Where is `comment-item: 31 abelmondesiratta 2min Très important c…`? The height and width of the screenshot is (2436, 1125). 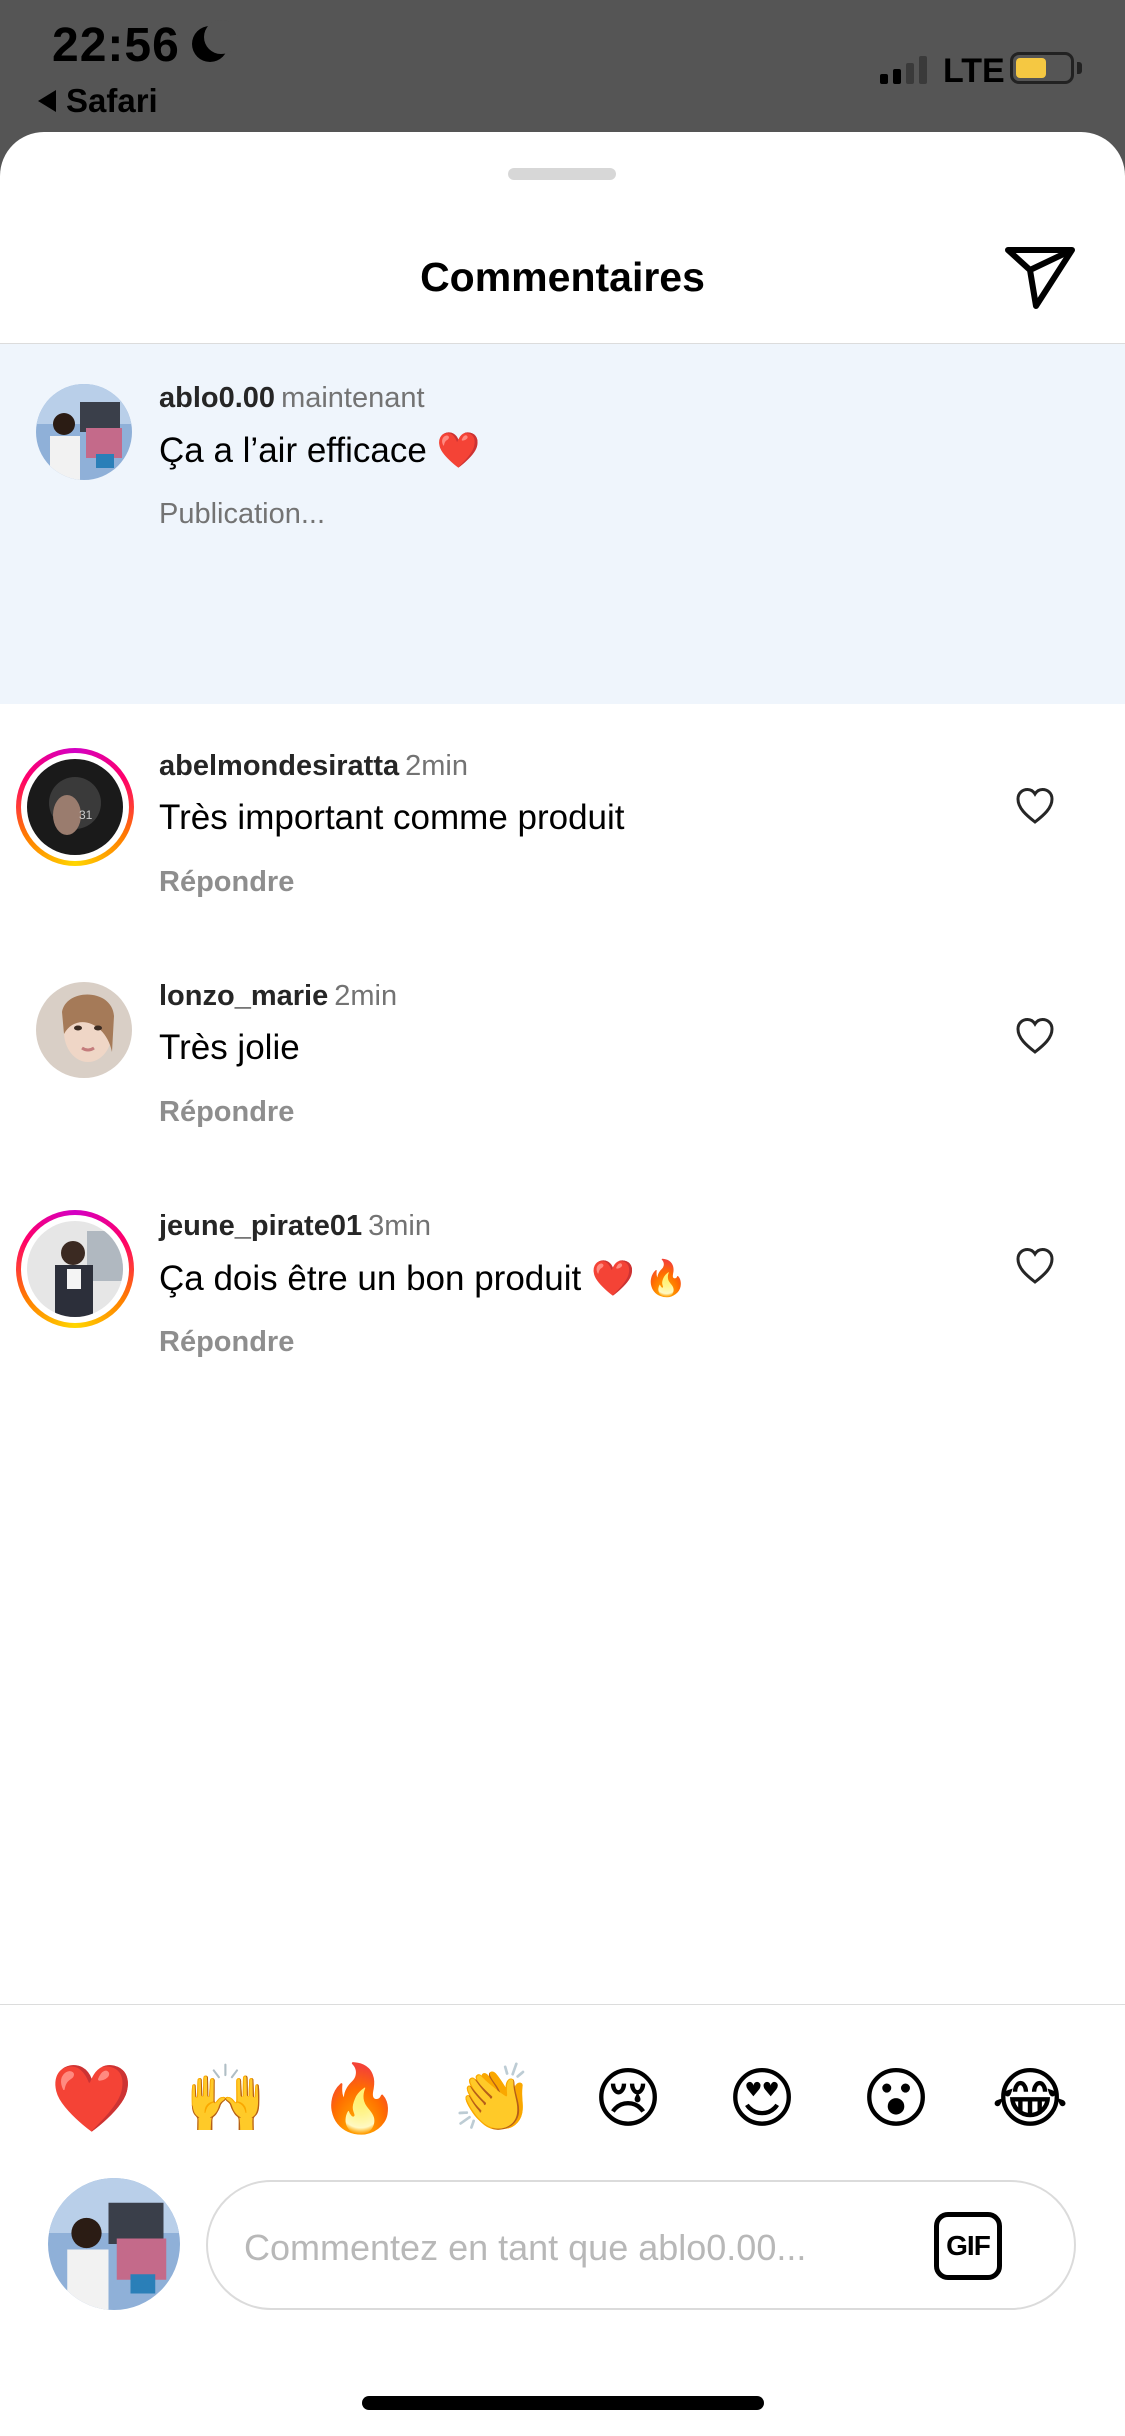
comment-item: 31 abelmondesiratta 2min Très important c… is located at coordinates (562, 819).